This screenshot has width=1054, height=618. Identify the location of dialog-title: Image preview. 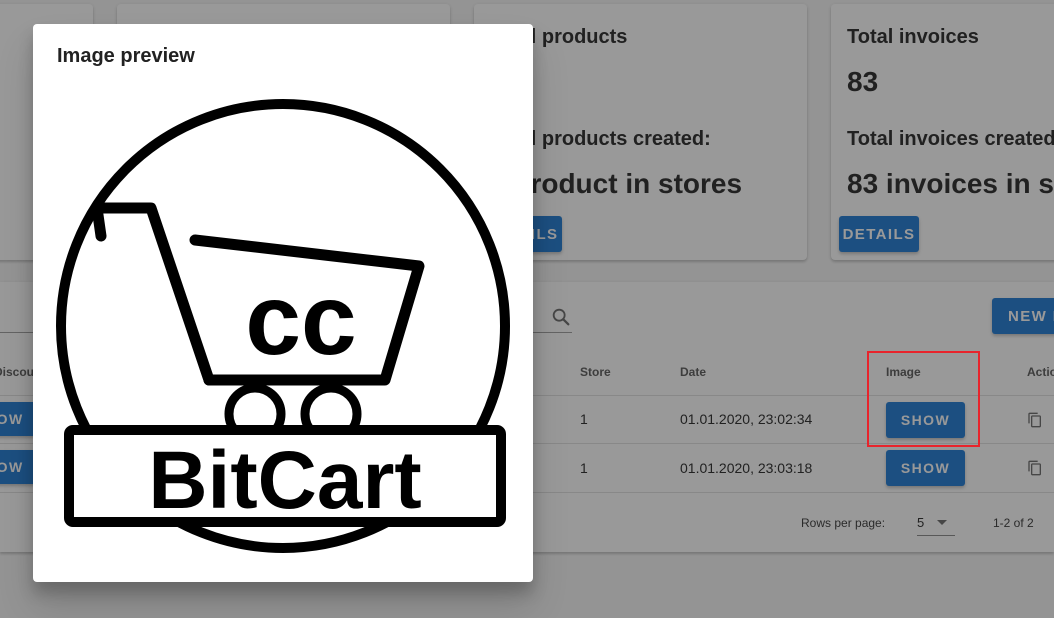
(126, 56).